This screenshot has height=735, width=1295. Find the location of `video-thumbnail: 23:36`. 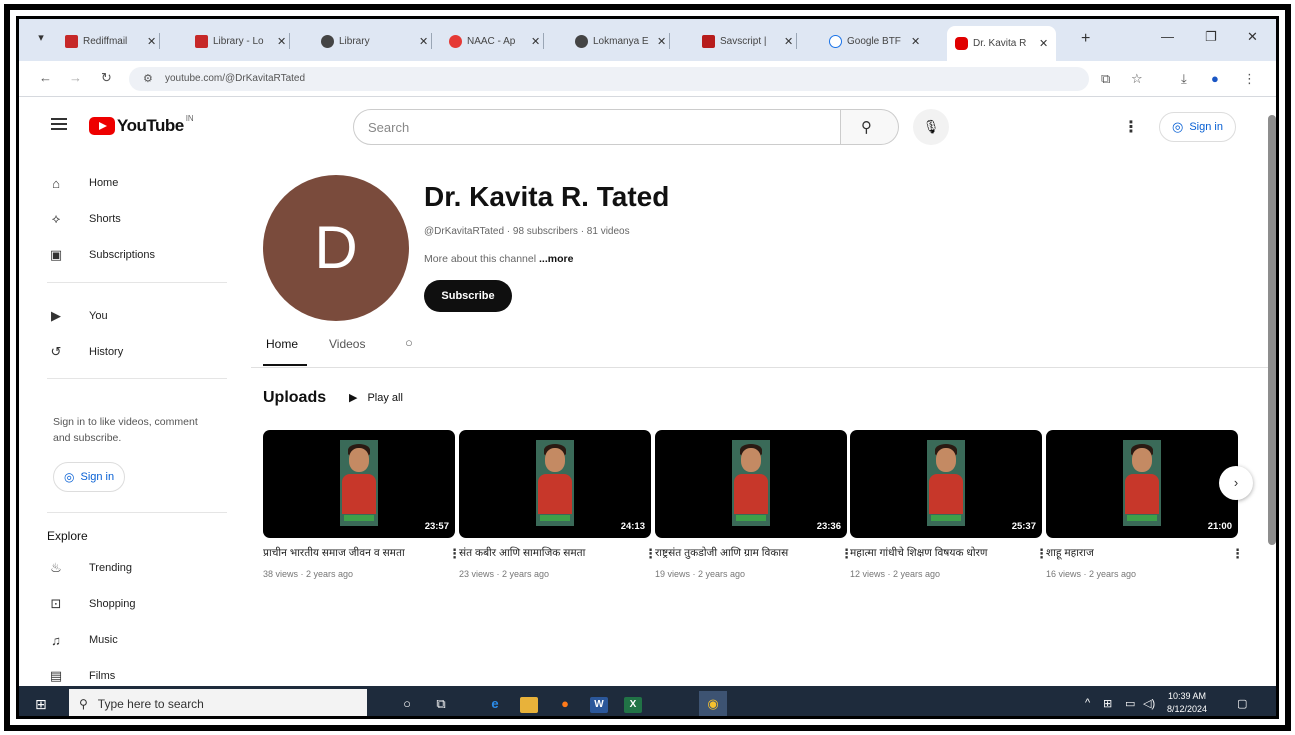

video-thumbnail: 23:36 is located at coordinates (751, 484).